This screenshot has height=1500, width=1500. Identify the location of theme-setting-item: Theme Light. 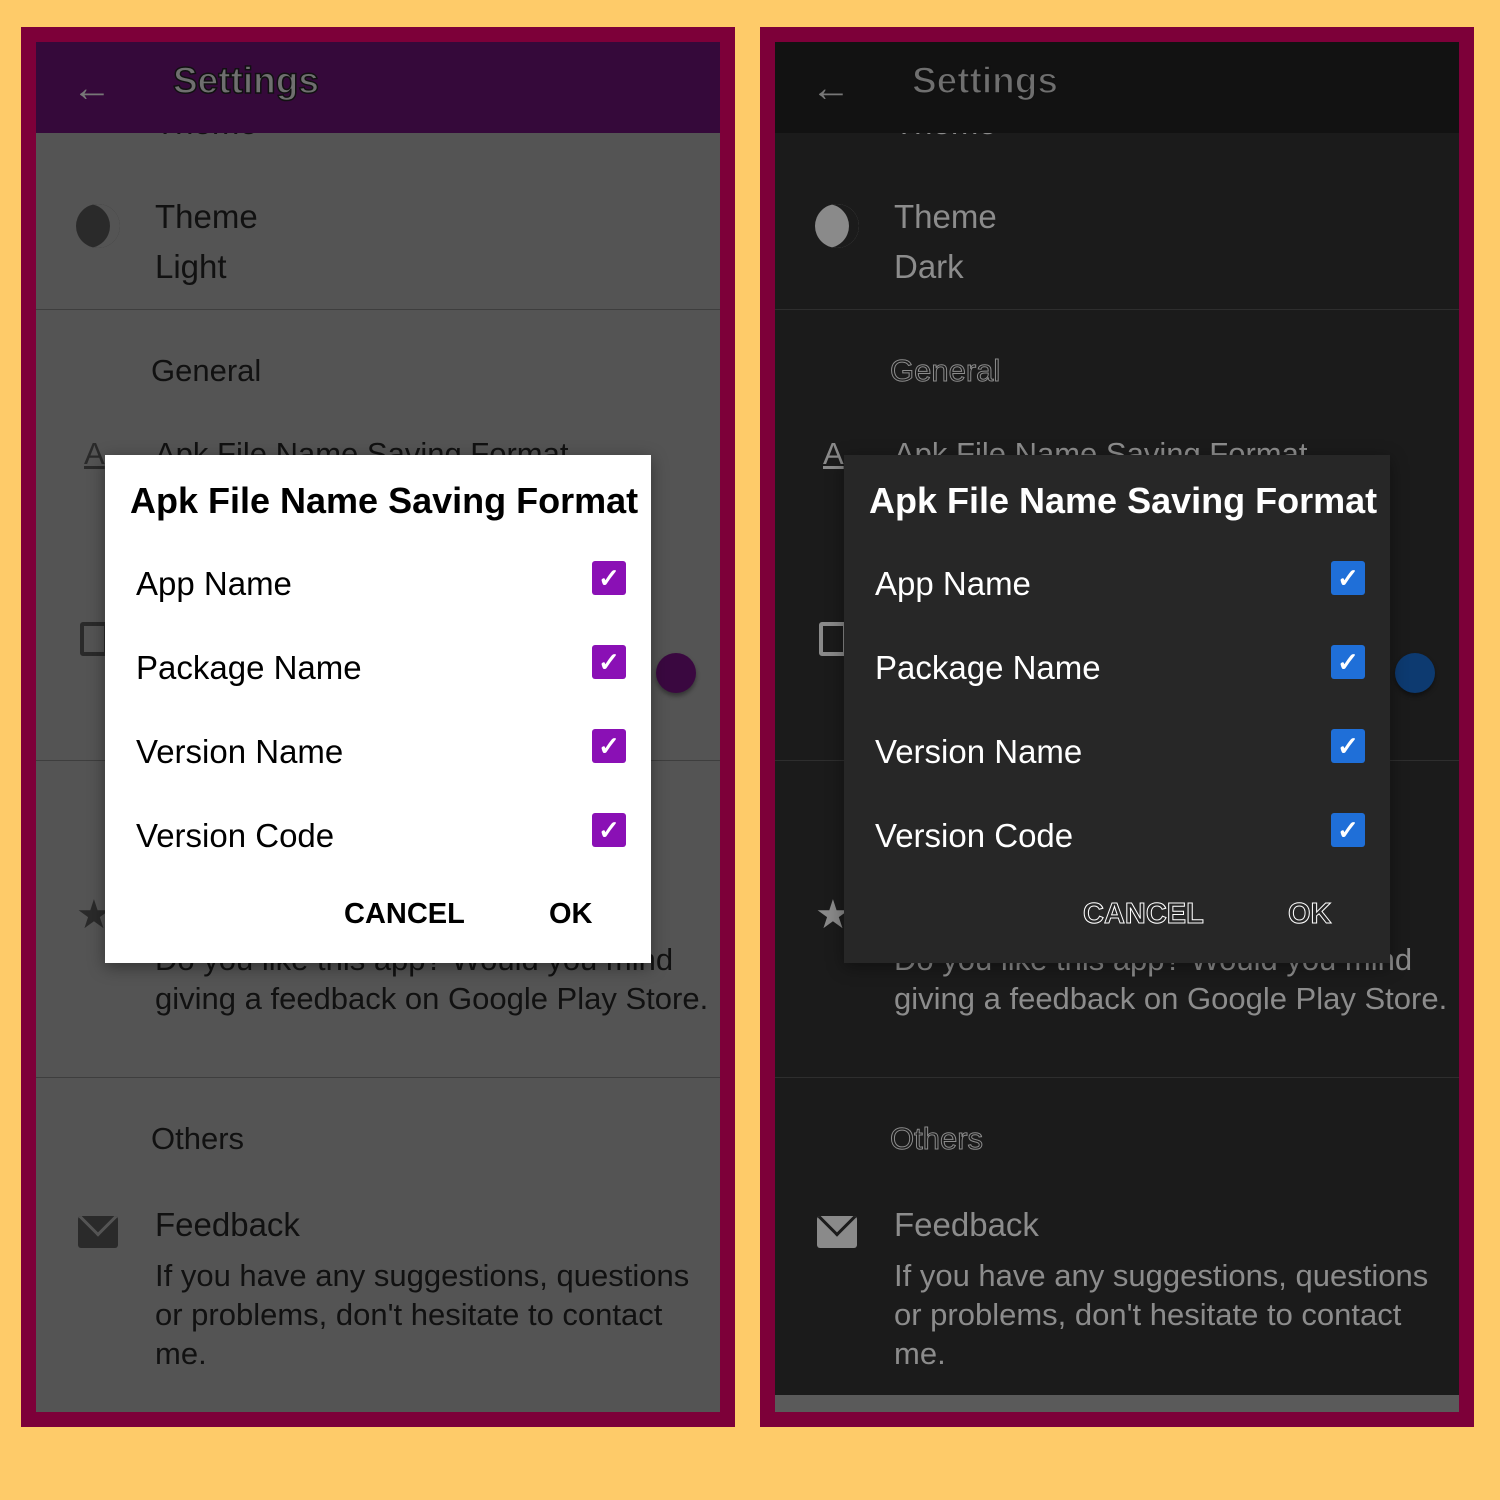
(378, 240).